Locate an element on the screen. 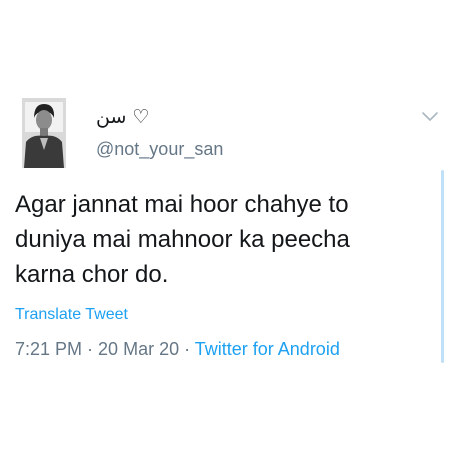 Image resolution: width=450 pixels, height=450 pixels. tweet-date: 20 Mar 20 is located at coordinates (138, 349).